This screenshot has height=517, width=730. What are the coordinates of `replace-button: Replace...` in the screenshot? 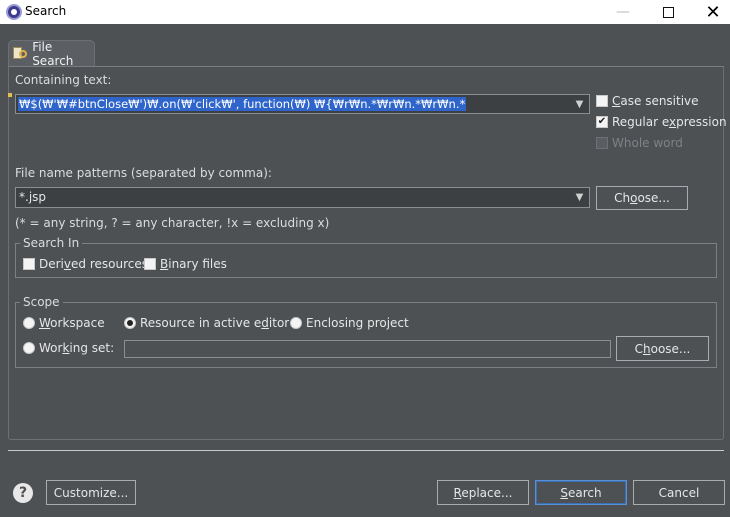 It's located at (483, 492).